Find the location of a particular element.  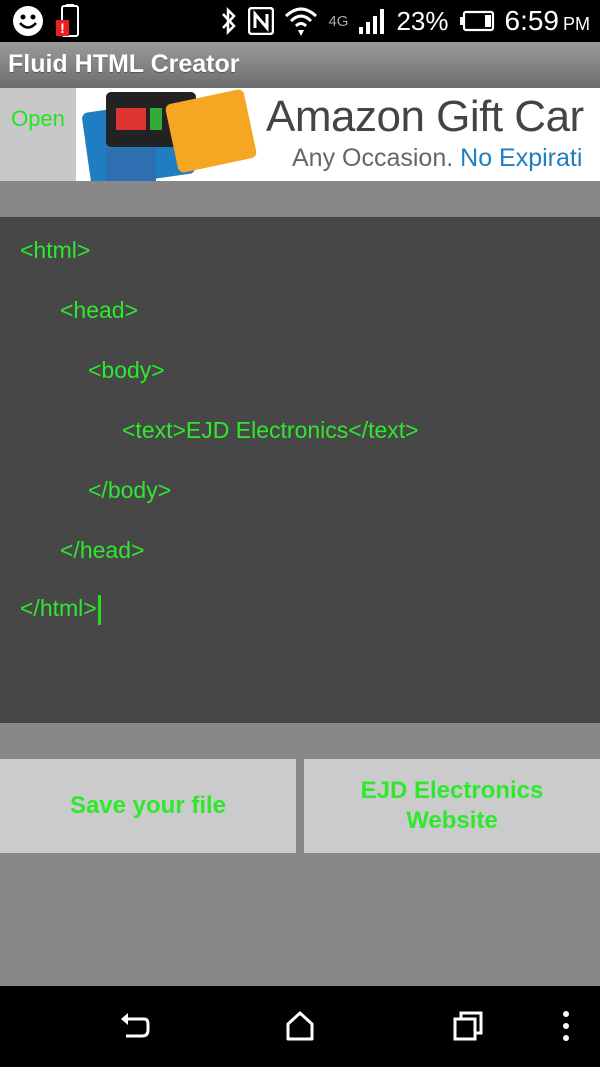

wifi-icon is located at coordinates (301, 21).